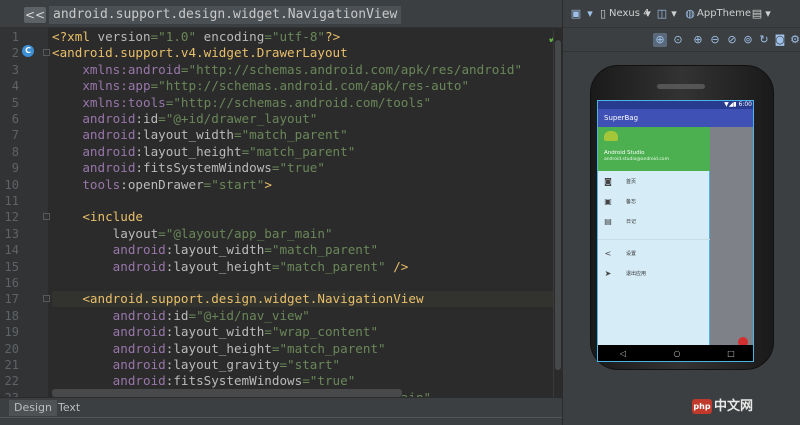  I want to click on send-icon: ➤, so click(608, 273).